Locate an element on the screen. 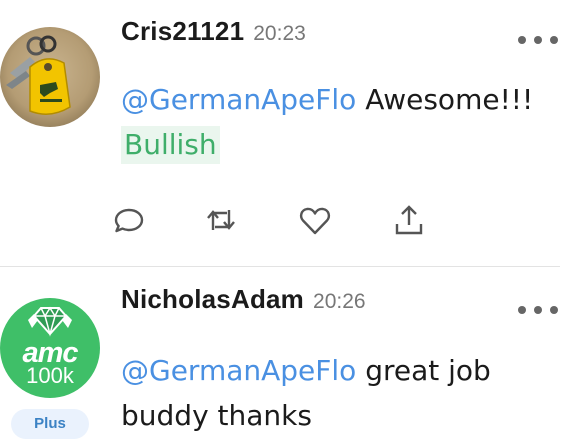  like-button is located at coordinates (315, 220).